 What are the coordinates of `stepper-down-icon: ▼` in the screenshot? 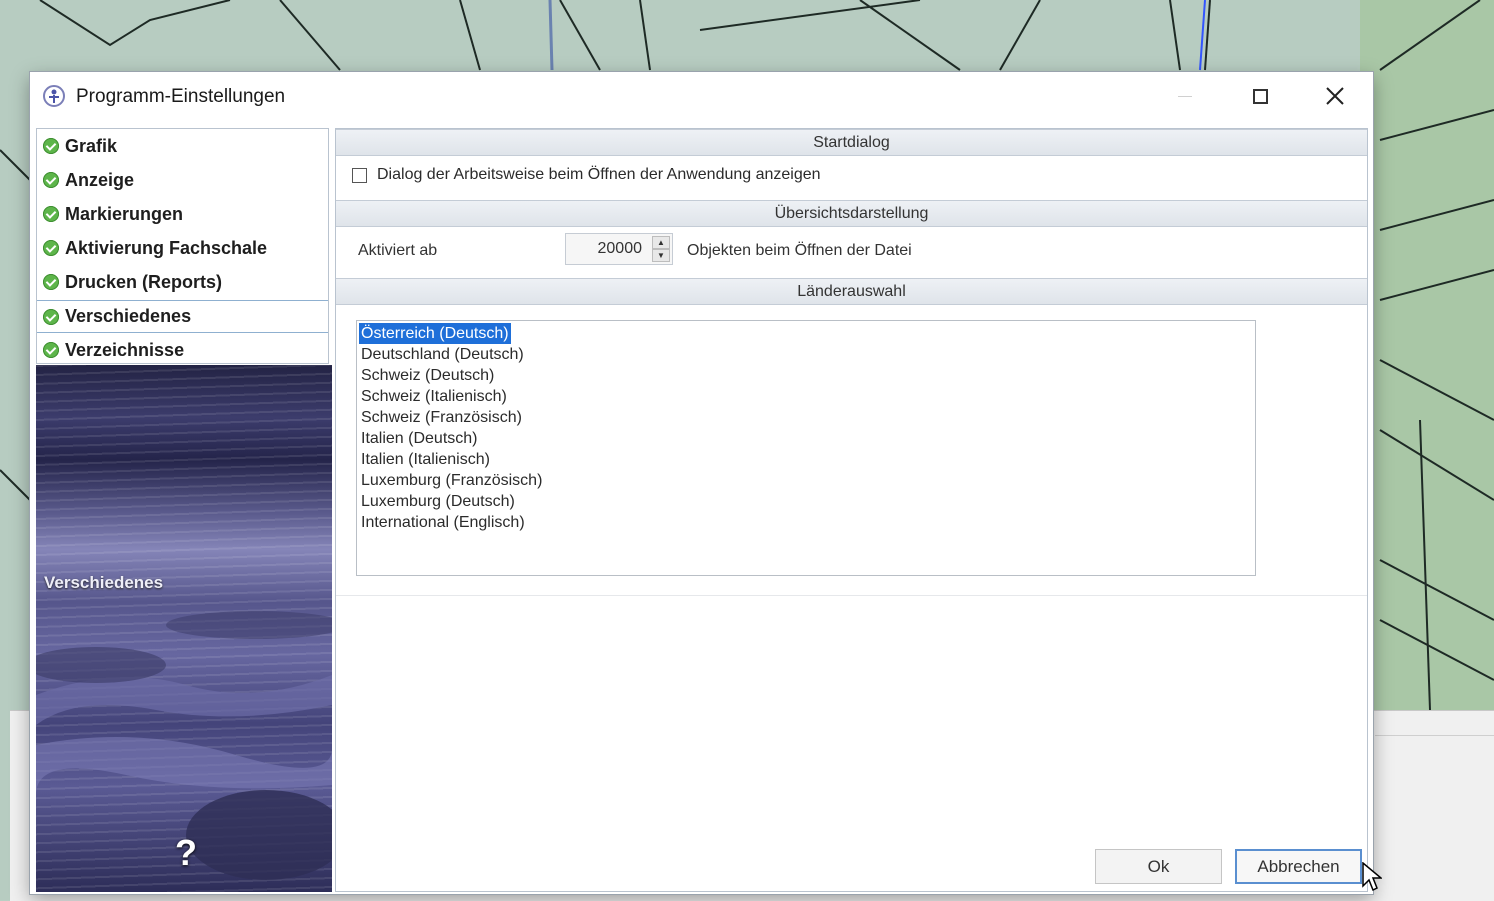 It's located at (661, 255).